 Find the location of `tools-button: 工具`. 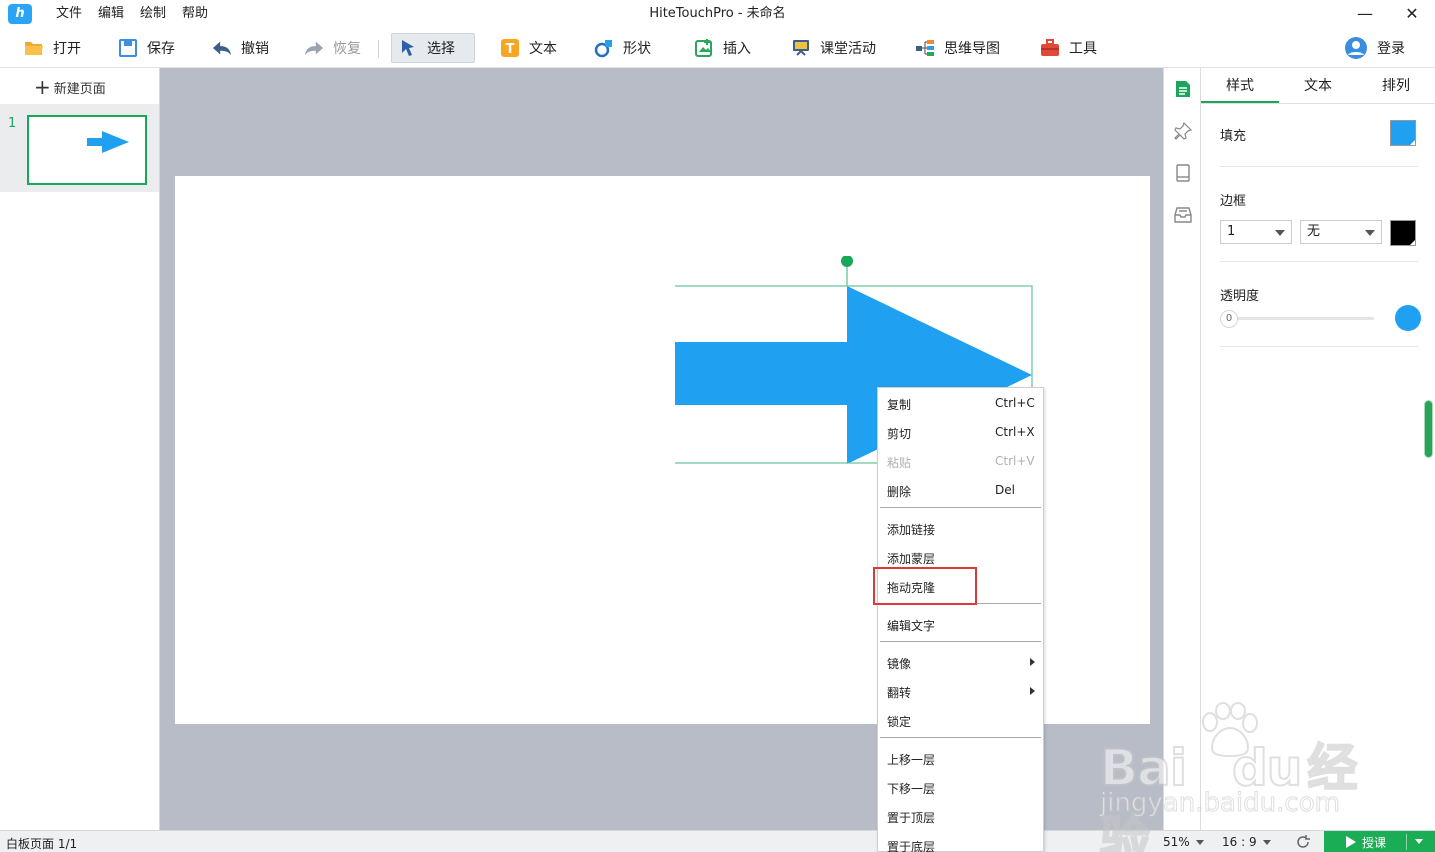

tools-button: 工具 is located at coordinates (1069, 48).